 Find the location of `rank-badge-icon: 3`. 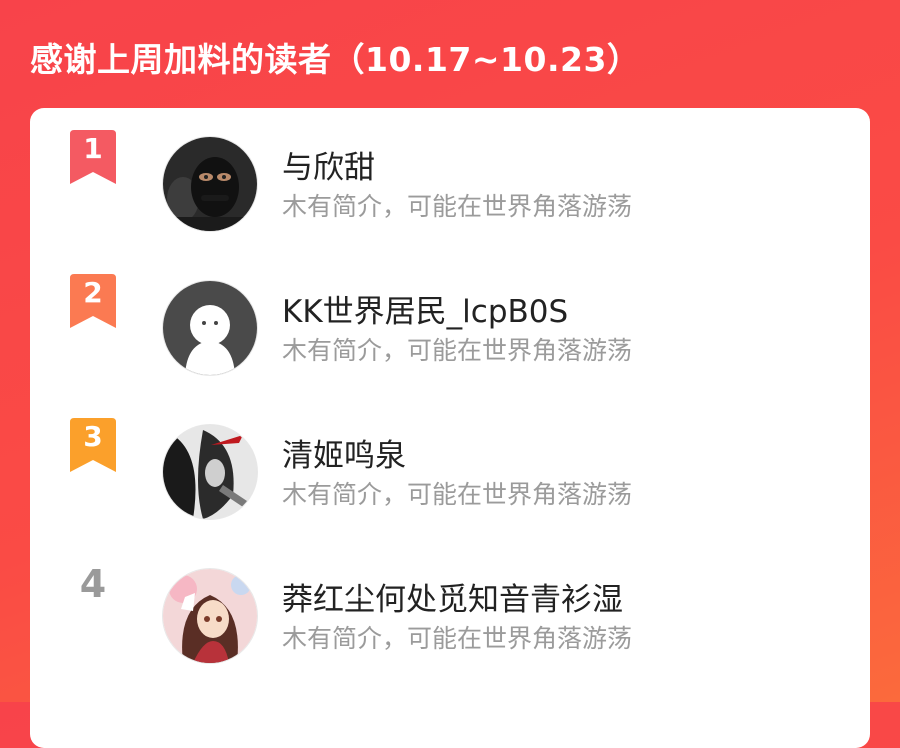

rank-badge-icon: 3 is located at coordinates (93, 445).